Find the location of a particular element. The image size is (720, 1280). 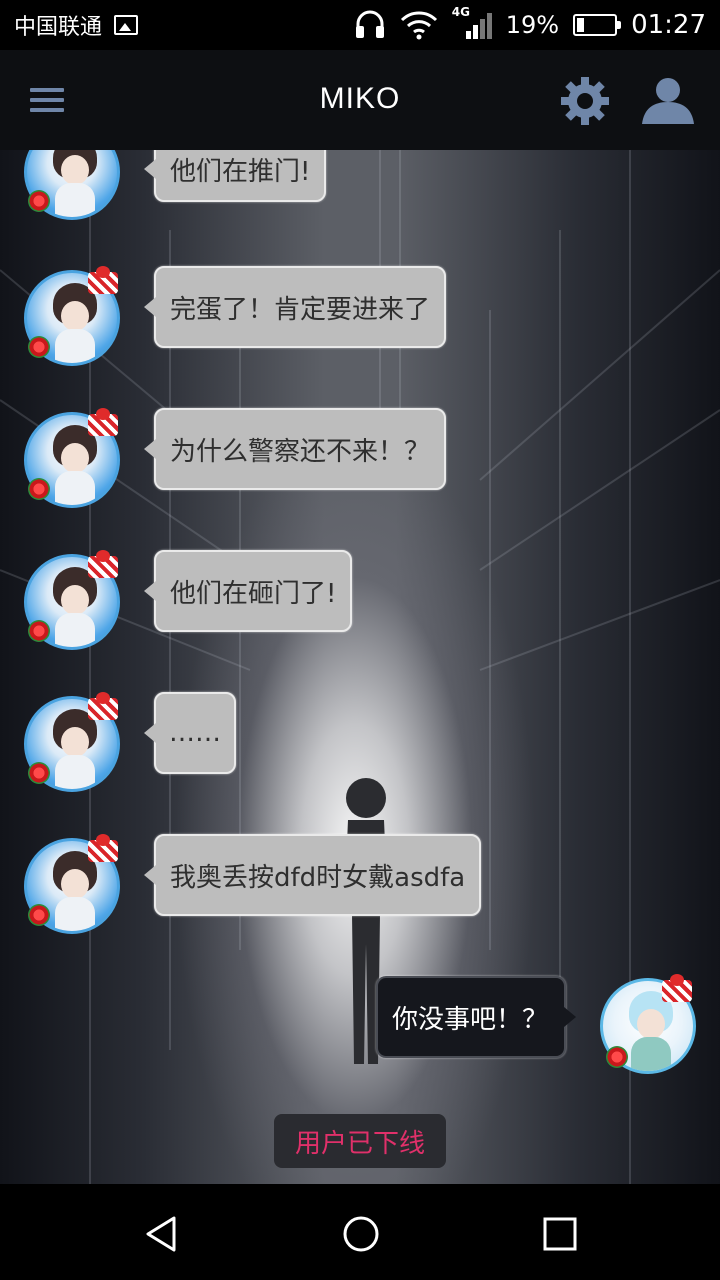

message-row-self: 你没事吧！？ is located at coordinates (360, 1025).